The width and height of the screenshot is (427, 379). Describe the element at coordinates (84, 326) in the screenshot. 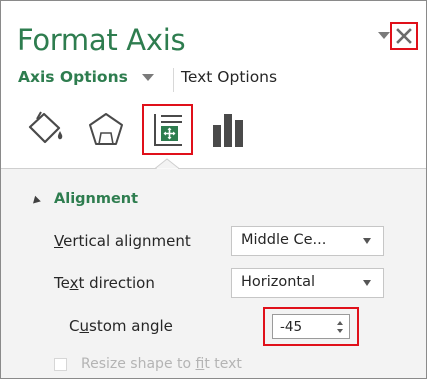

I see `label-mnemonic: u` at that location.